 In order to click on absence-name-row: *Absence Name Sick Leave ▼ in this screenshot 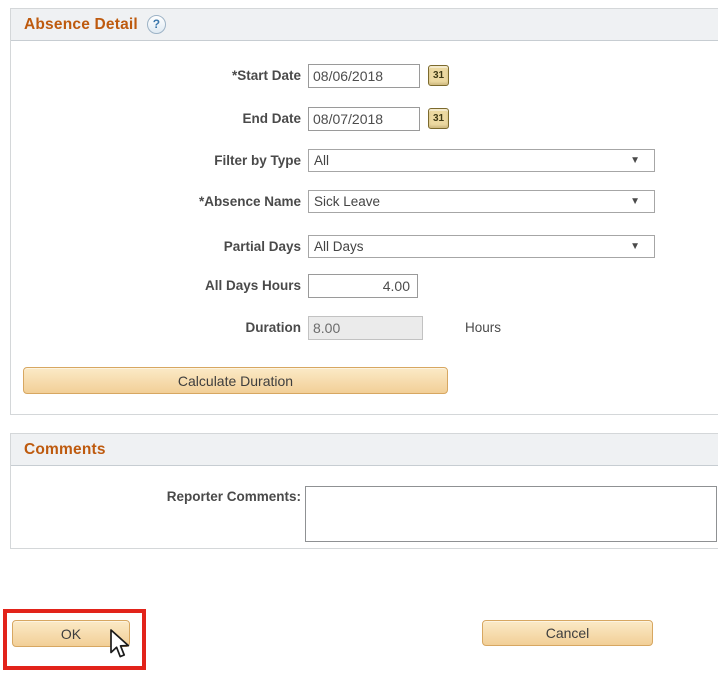, I will do `click(364, 202)`.